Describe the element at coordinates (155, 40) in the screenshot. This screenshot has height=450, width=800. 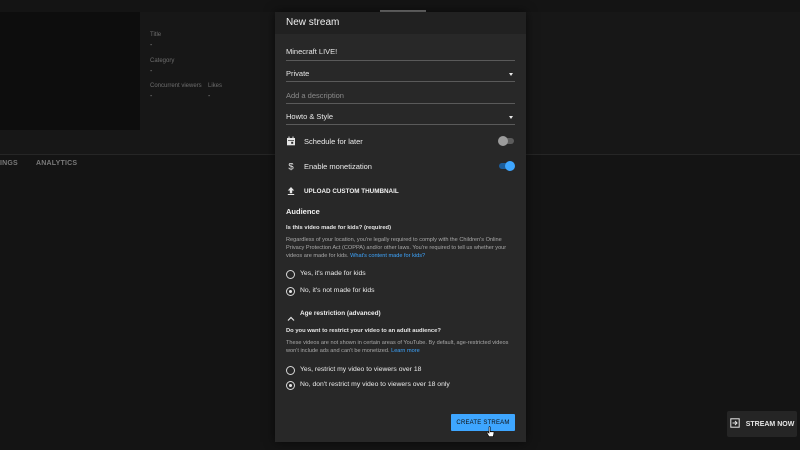
I see `info-title: Title -` at that location.